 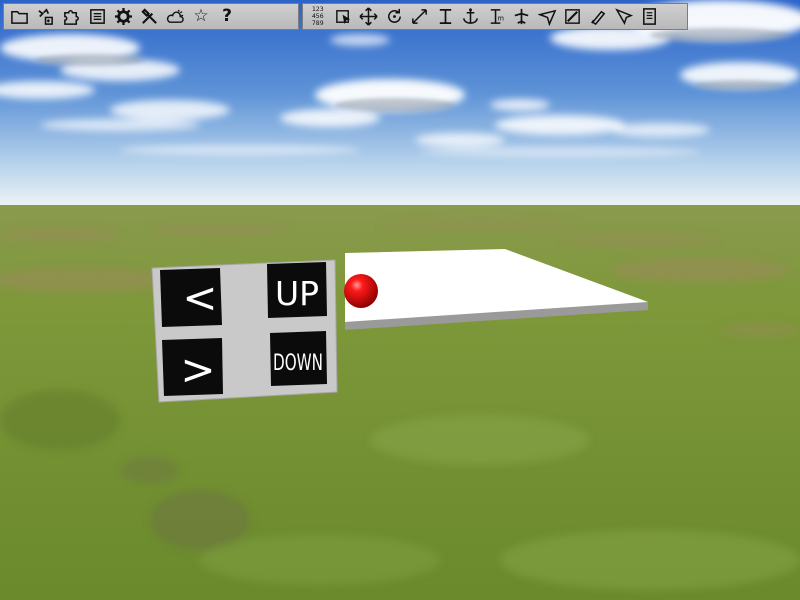 What do you see at coordinates (344, 17) in the screenshot?
I see `select-box-icon` at bounding box center [344, 17].